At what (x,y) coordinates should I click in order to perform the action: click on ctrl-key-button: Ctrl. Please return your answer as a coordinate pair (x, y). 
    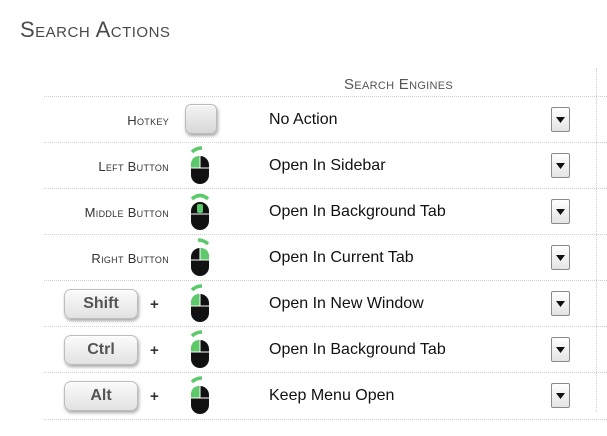
    Looking at the image, I should click on (101, 350).